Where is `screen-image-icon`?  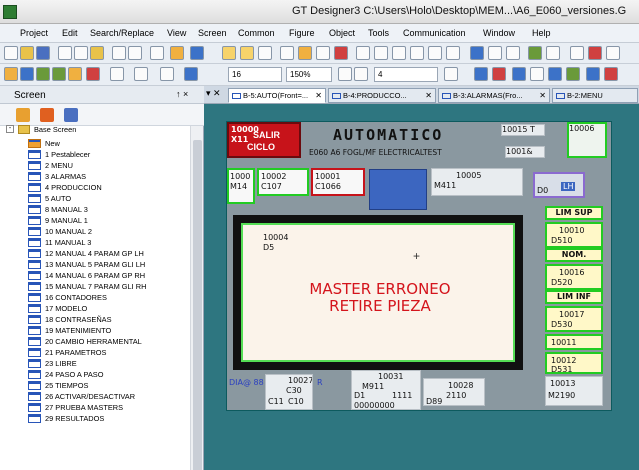
screen-image-icon is located at coordinates (229, 53).